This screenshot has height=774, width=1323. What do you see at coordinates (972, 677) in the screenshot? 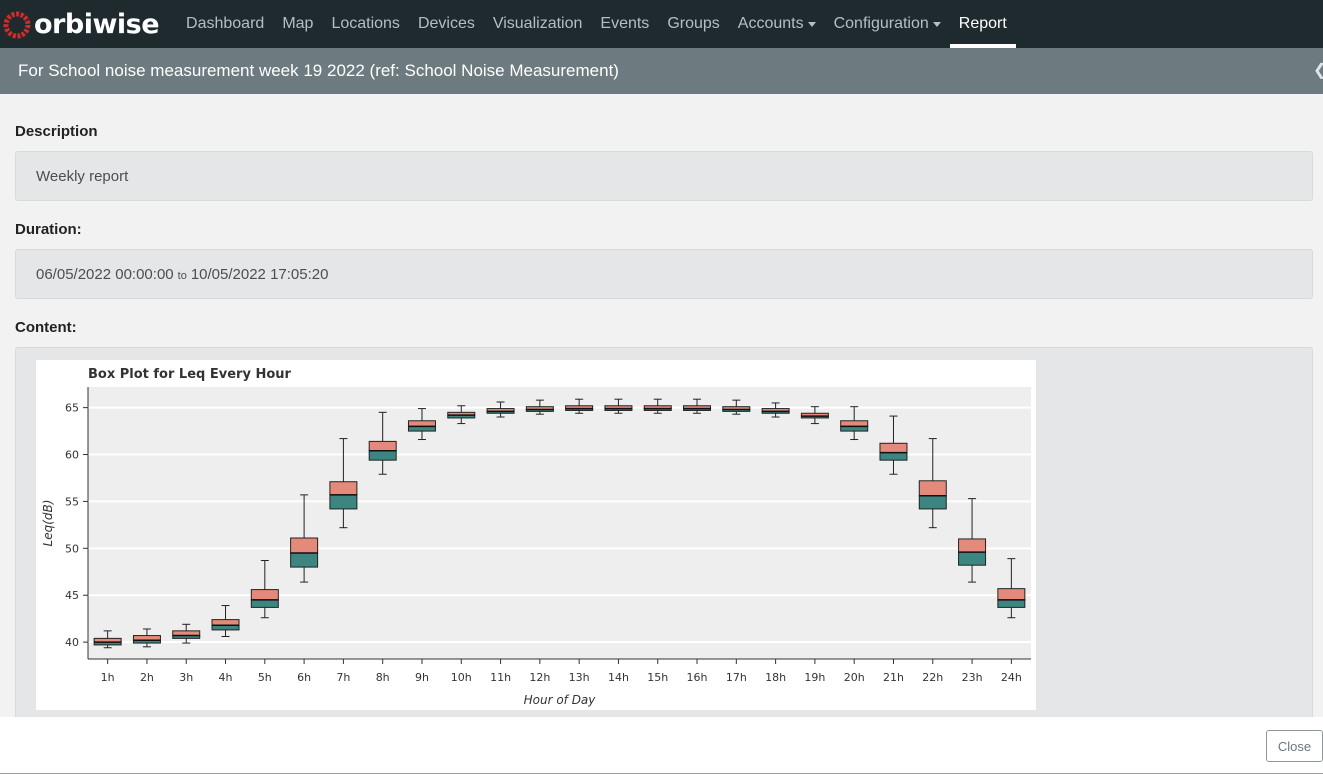
I see `x-tick-label: 23h` at bounding box center [972, 677].